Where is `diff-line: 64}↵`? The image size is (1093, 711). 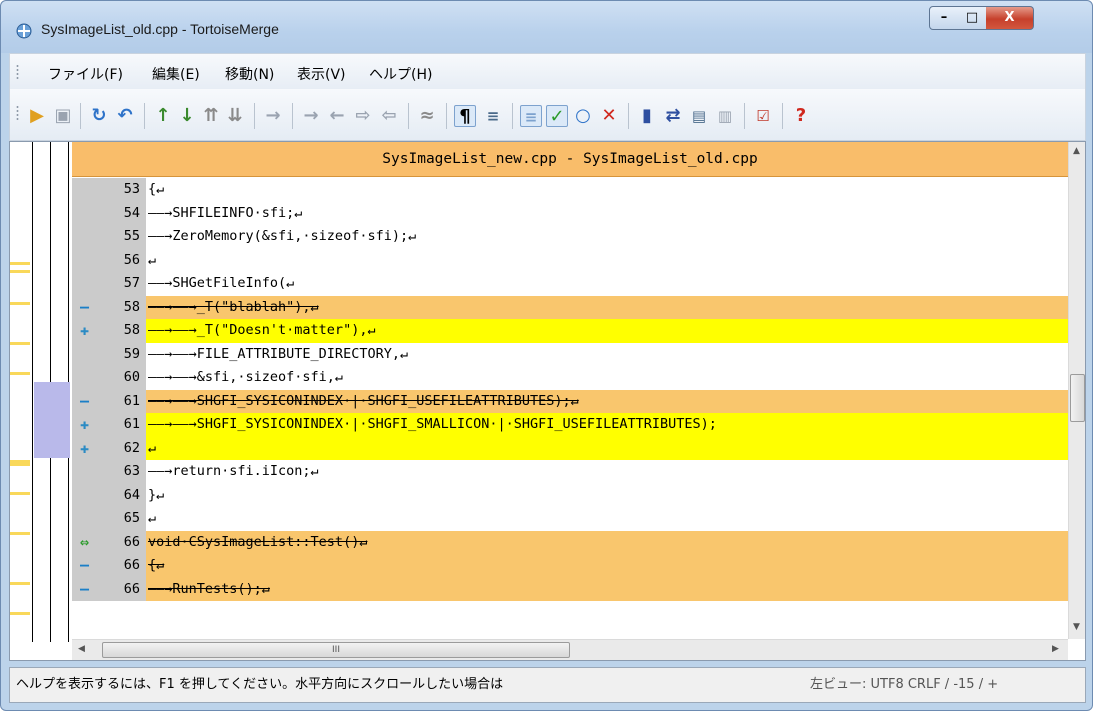 diff-line: 64}↵ is located at coordinates (570, 495).